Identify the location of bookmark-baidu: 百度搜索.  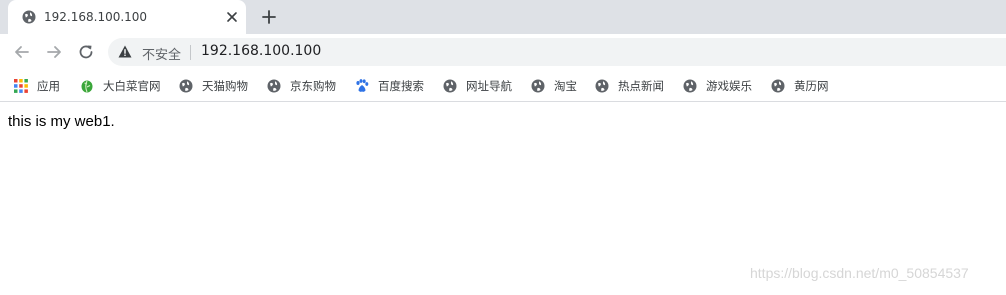
(389, 86).